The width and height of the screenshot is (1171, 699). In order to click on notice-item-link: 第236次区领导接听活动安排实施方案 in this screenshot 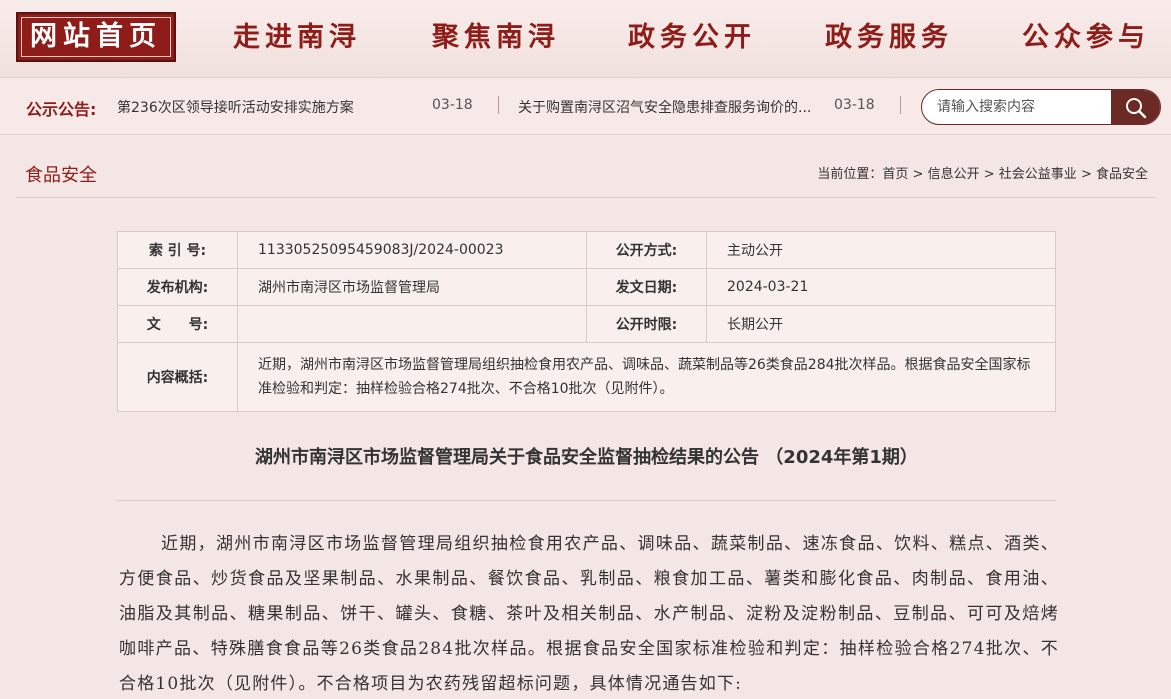, I will do `click(242, 107)`.